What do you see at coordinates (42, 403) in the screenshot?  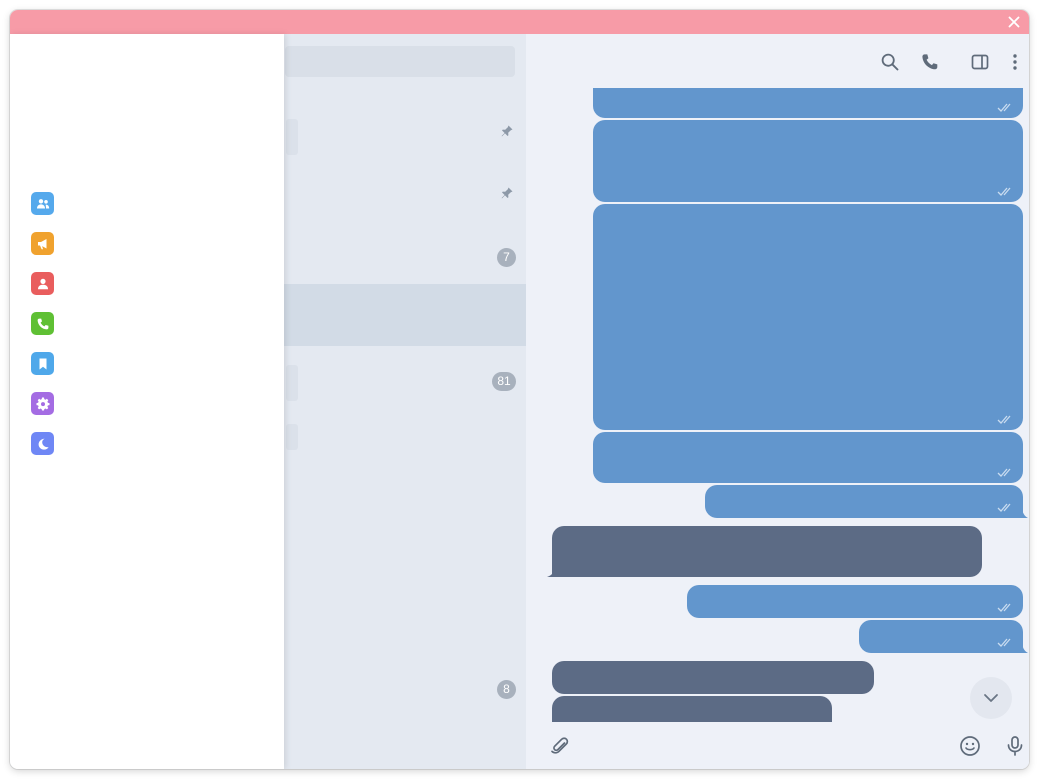 I see `settings-icon` at bounding box center [42, 403].